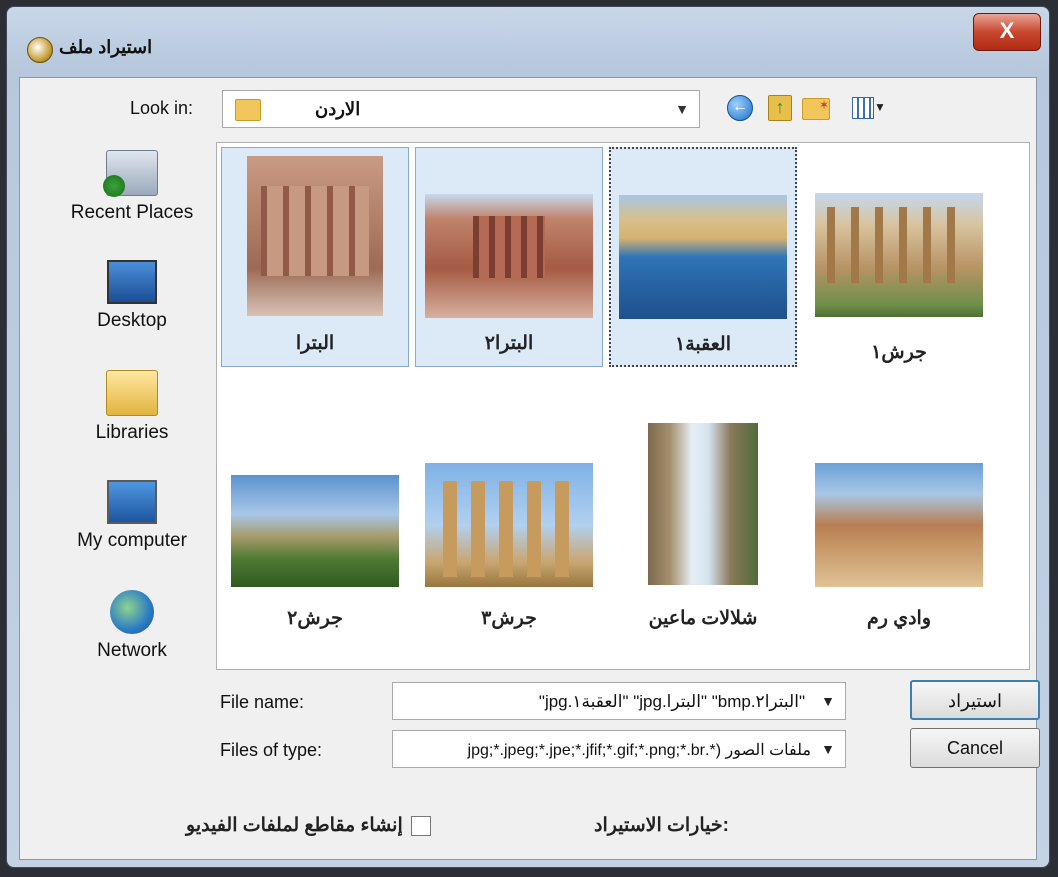  I want to click on look-in-label: Look in:, so click(162, 108).